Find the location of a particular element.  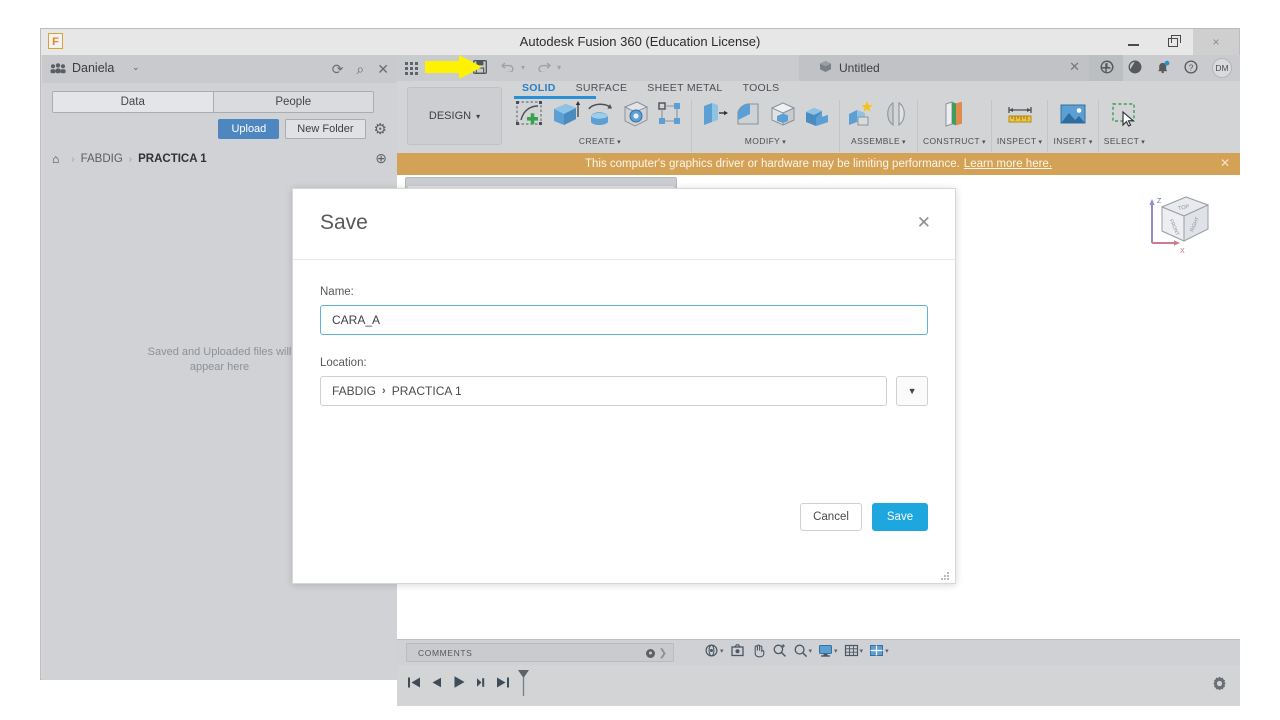

close-panel-icon: ✕ is located at coordinates (383, 69).